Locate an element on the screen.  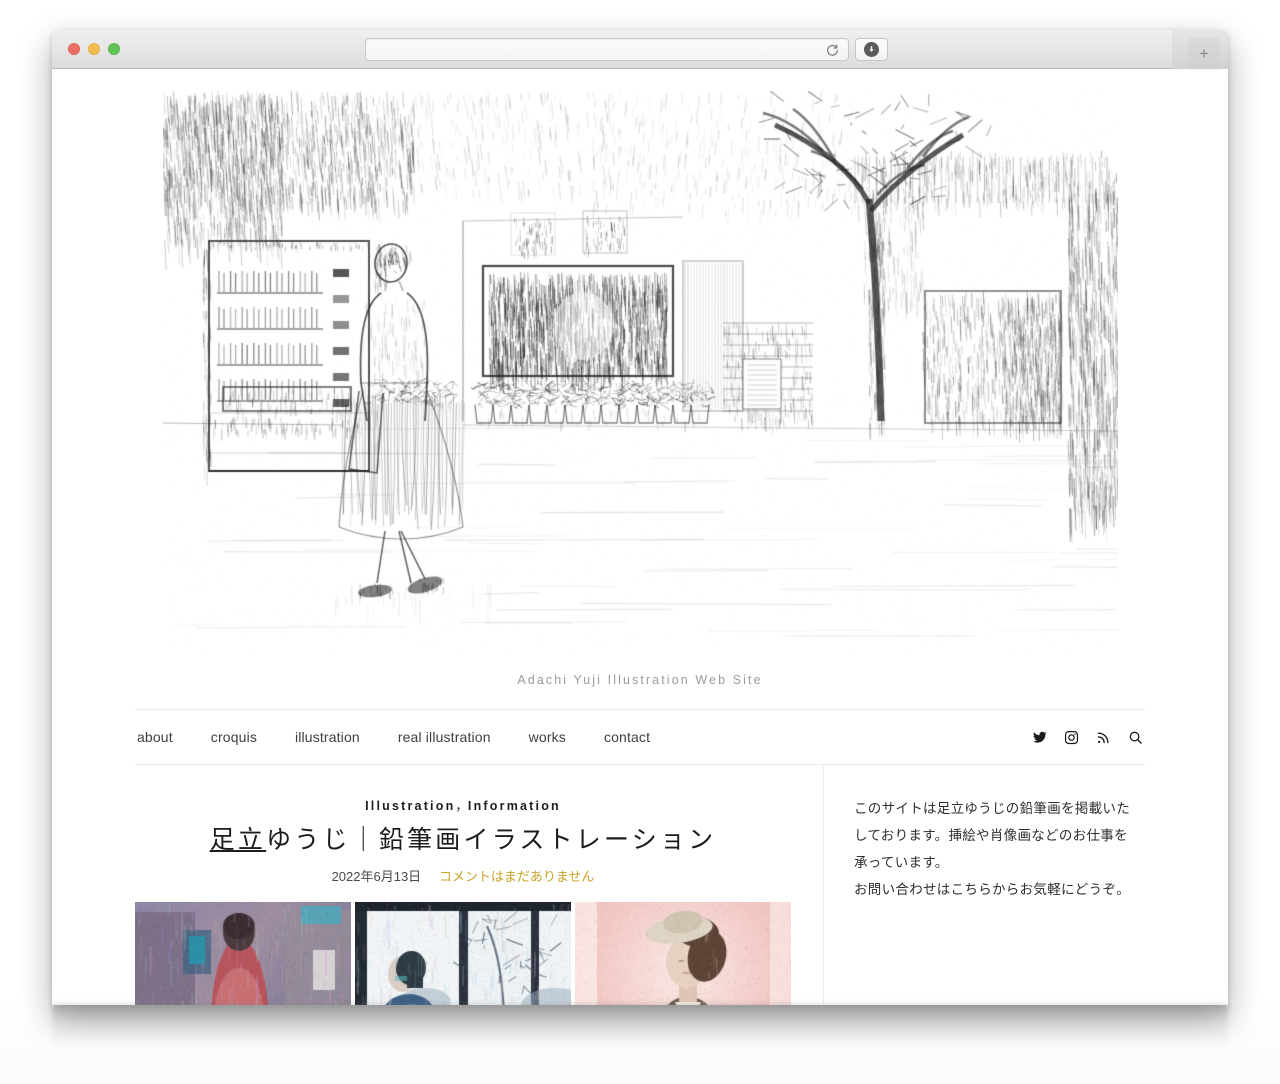
post-title: 足立ゆうじ｜鉛筆画イラストレーション is located at coordinates (463, 840).